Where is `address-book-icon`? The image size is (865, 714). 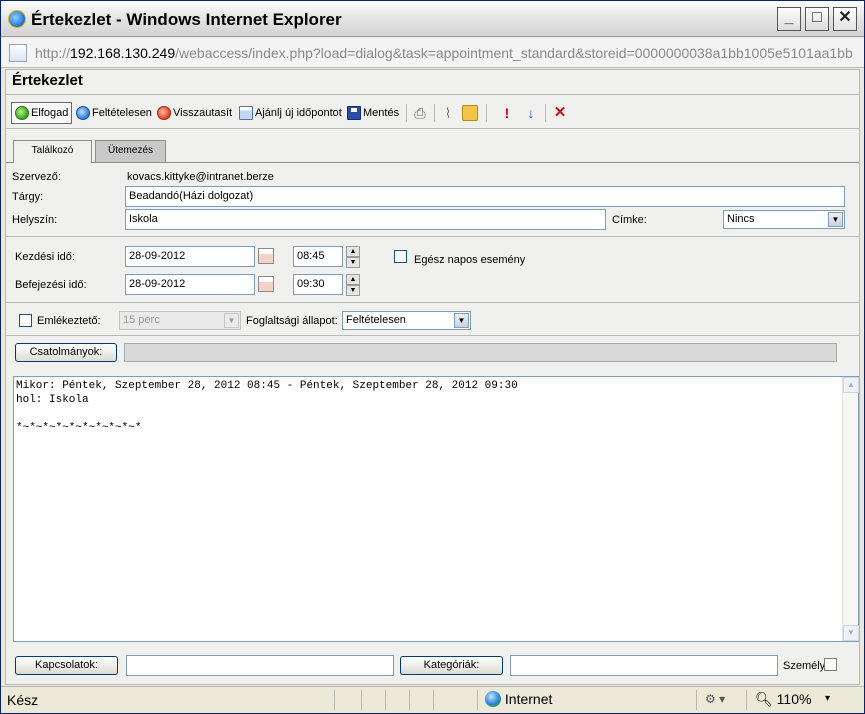
address-book-icon is located at coordinates (470, 113).